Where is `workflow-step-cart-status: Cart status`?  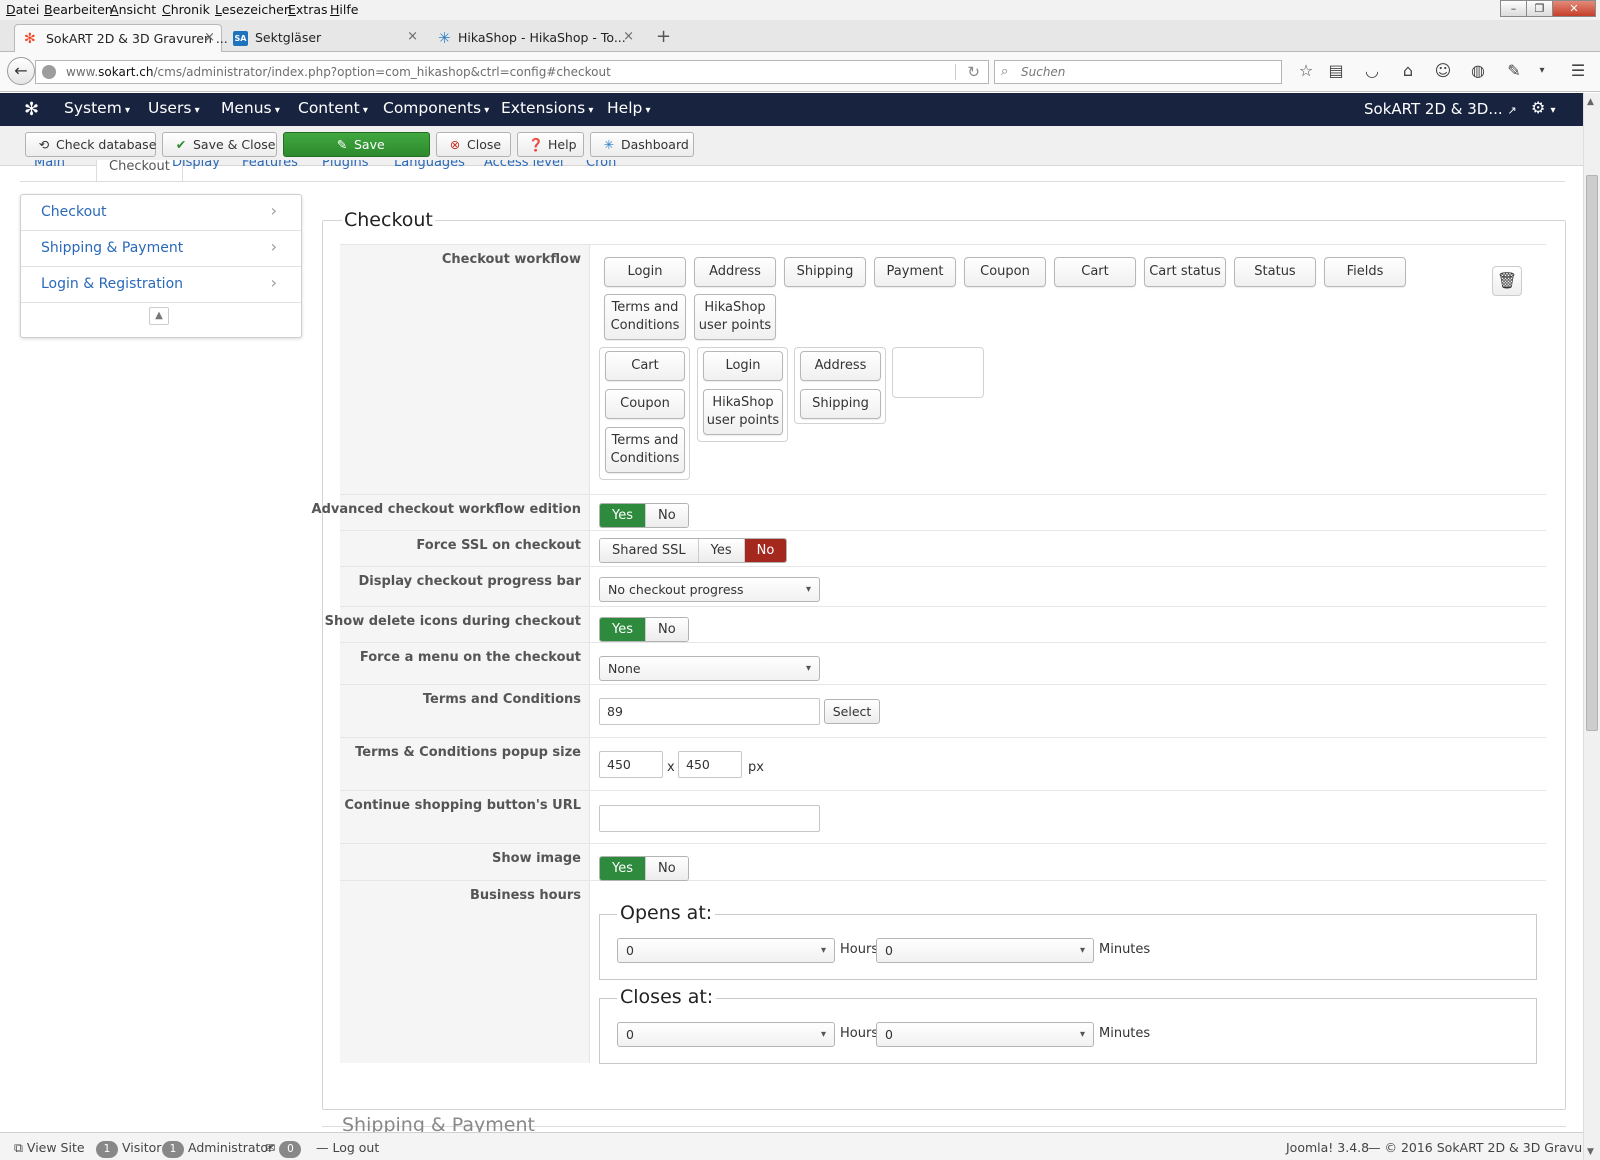 workflow-step-cart-status: Cart status is located at coordinates (1185, 272).